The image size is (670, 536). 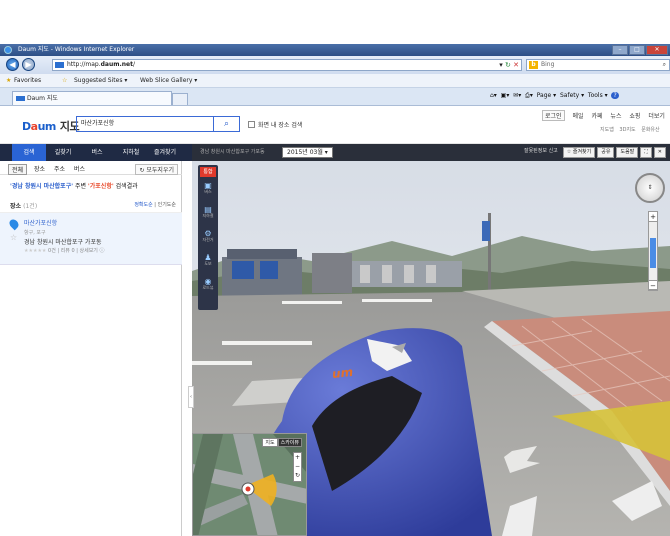 What do you see at coordinates (307, 152) in the screenshot?
I see `roadview-date-select: 2015년 03월 ▾` at bounding box center [307, 152].